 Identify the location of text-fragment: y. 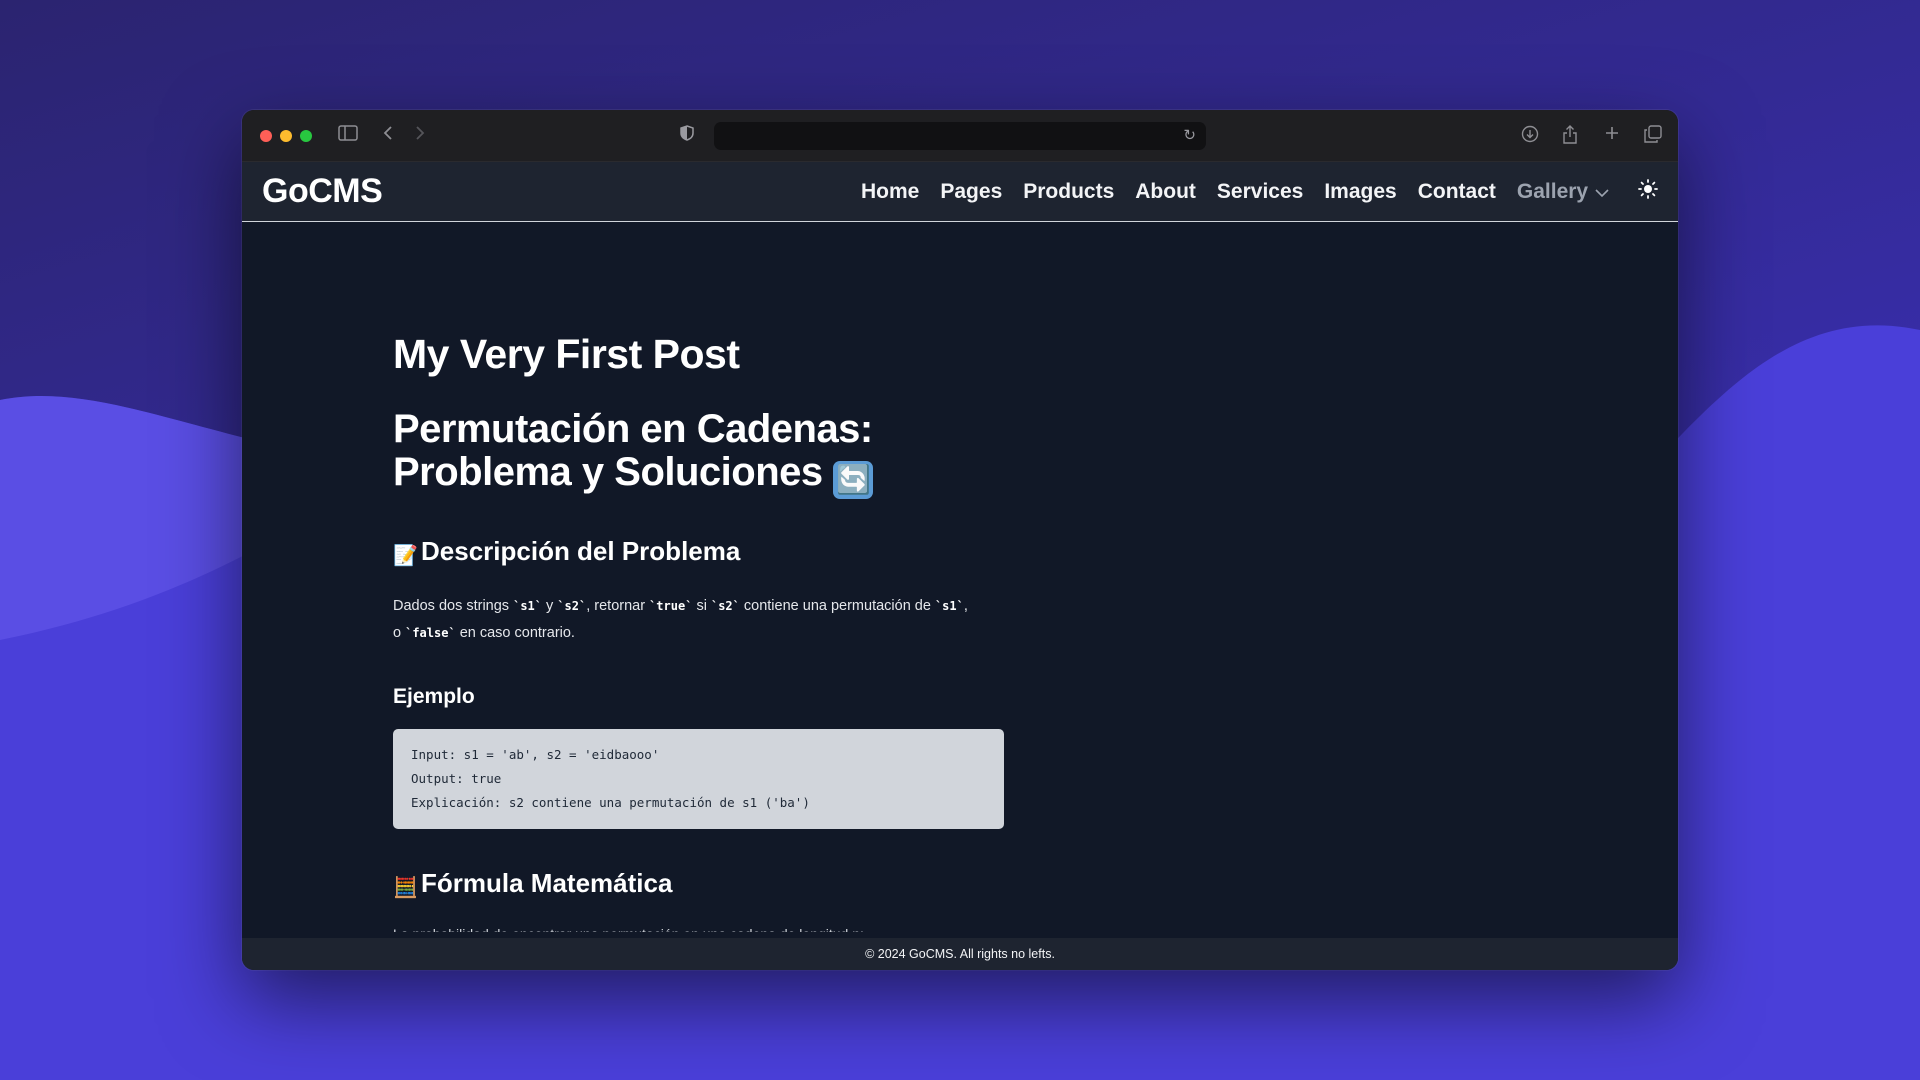
(550, 606).